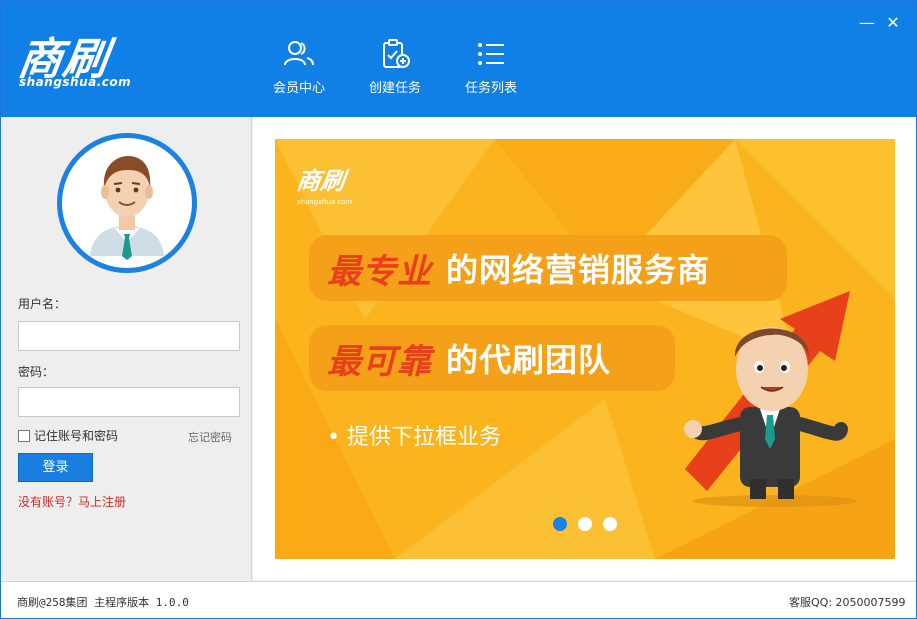 The height and width of the screenshot is (619, 917). I want to click on forgot-password-link: 忘记密码, so click(210, 437).